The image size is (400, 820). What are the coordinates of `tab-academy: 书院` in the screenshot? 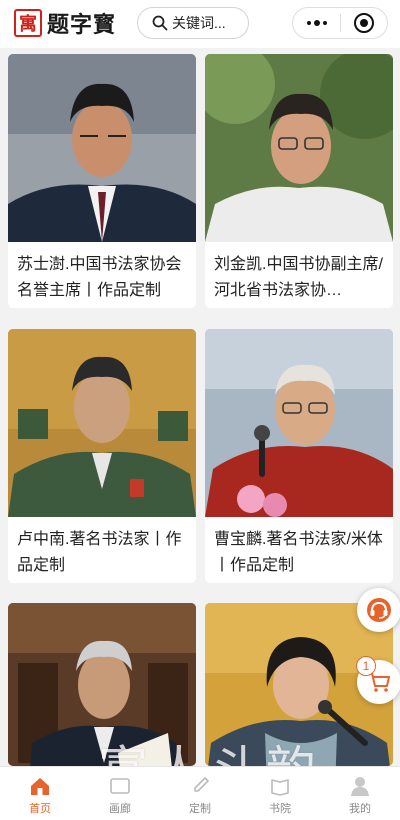 It's located at (280, 793).